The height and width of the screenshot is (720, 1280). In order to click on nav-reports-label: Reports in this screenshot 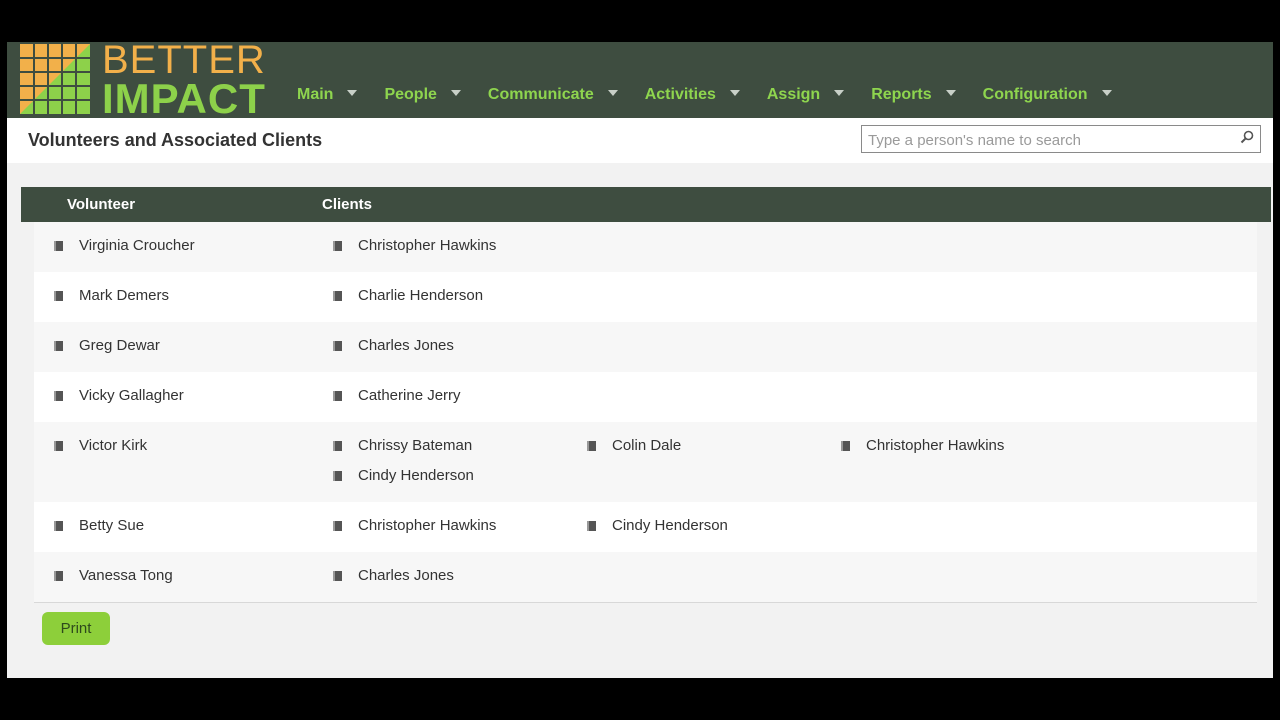, I will do `click(901, 94)`.